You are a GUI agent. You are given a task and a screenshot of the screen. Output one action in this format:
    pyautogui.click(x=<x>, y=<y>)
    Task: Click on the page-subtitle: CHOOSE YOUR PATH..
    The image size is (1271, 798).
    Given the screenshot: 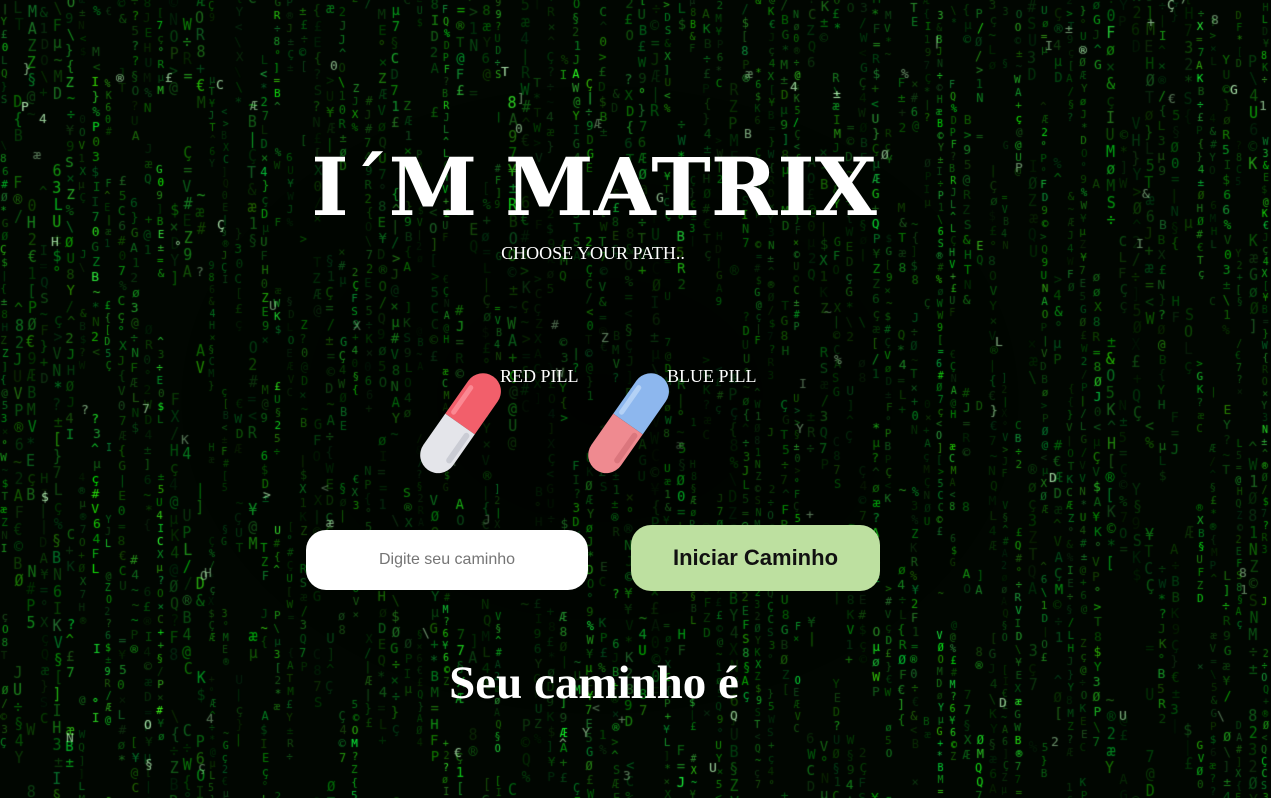 What is the action you would take?
    pyautogui.click(x=593, y=253)
    